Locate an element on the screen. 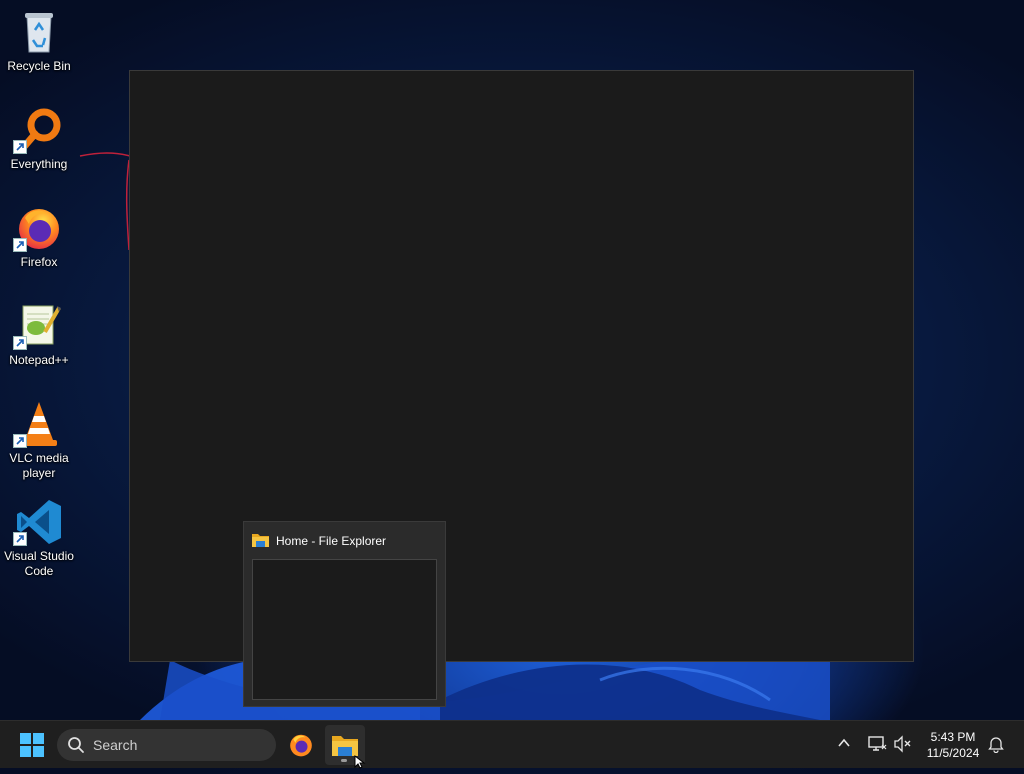 The height and width of the screenshot is (774, 1024). file-explorer-icon is located at coordinates (345, 746).